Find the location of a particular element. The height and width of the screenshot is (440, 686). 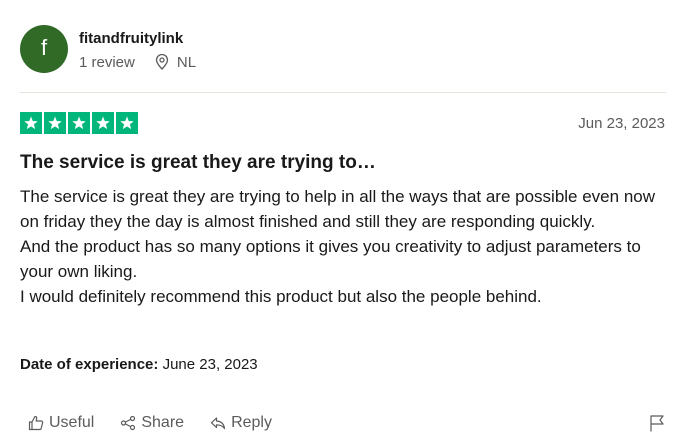

review-actions: Useful Share Reply is located at coordinates (163, 423).